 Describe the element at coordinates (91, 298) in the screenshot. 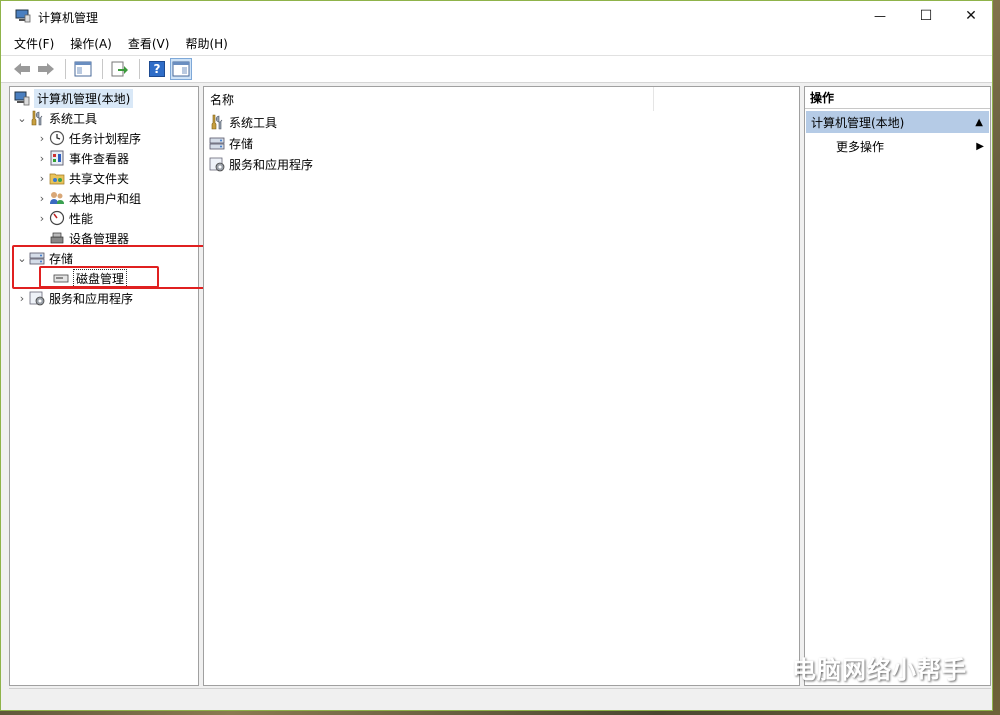

I see `tree-item-label: 服务和应用程序` at that location.